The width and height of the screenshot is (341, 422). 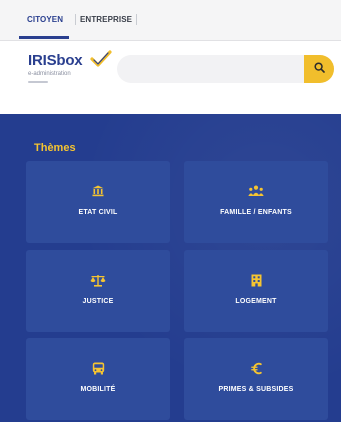 I want to click on theme-card-label: LOGEMENT, so click(x=256, y=301).